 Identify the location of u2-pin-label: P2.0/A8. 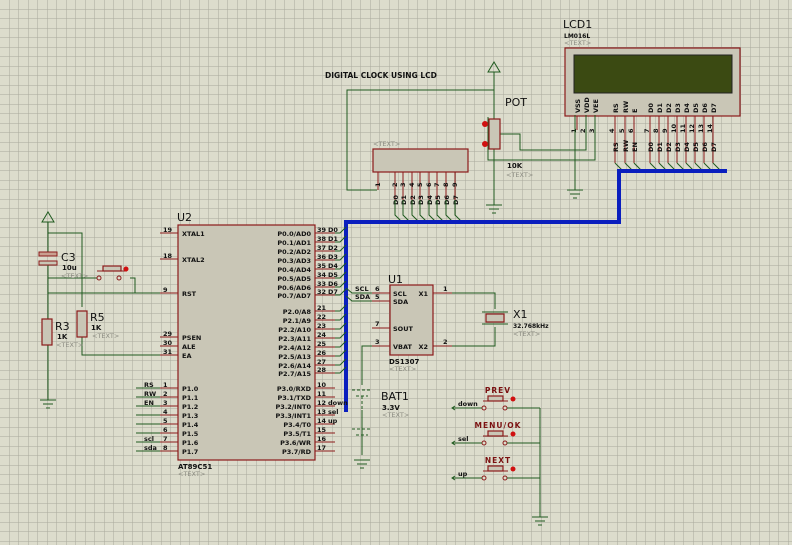
(297, 312).